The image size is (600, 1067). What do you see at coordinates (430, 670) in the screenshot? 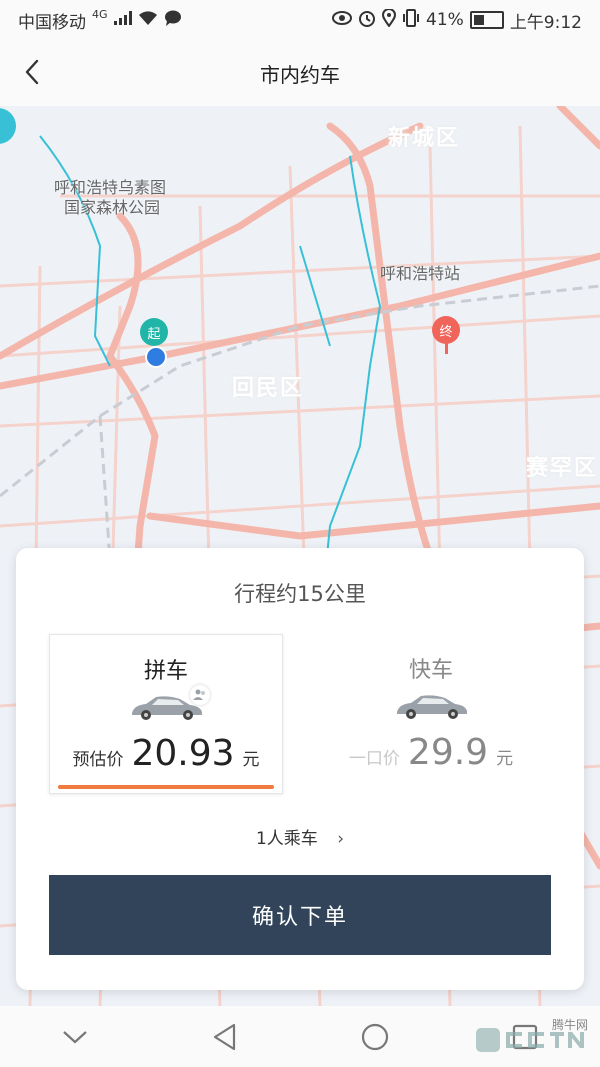
I see `option-express-title: 快车` at bounding box center [430, 670].